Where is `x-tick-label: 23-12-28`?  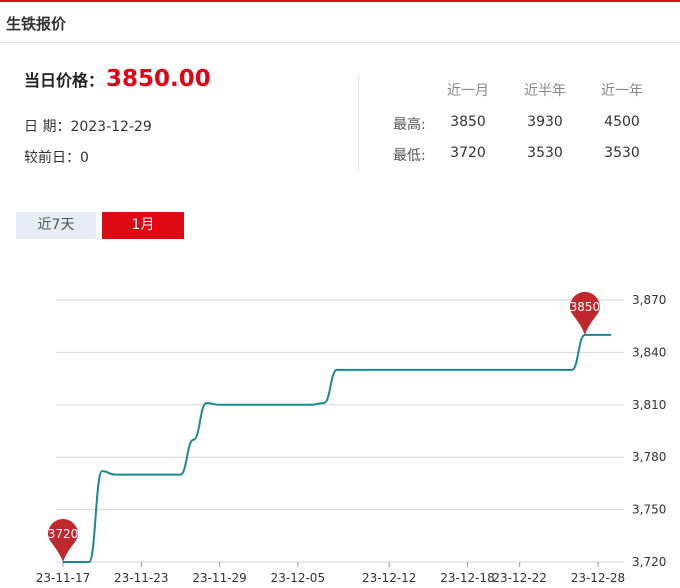 x-tick-label: 23-12-28 is located at coordinates (598, 578).